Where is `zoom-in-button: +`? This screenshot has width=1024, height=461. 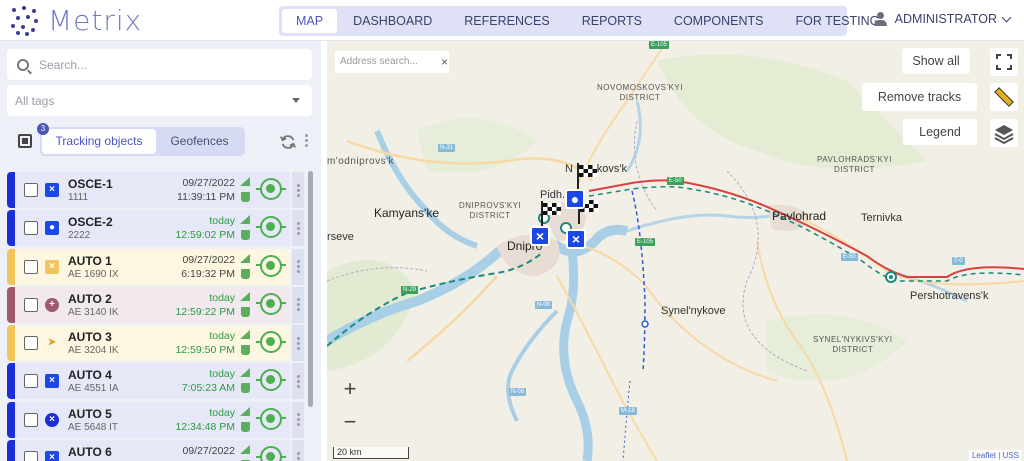
zoom-in-button: + is located at coordinates (350, 390).